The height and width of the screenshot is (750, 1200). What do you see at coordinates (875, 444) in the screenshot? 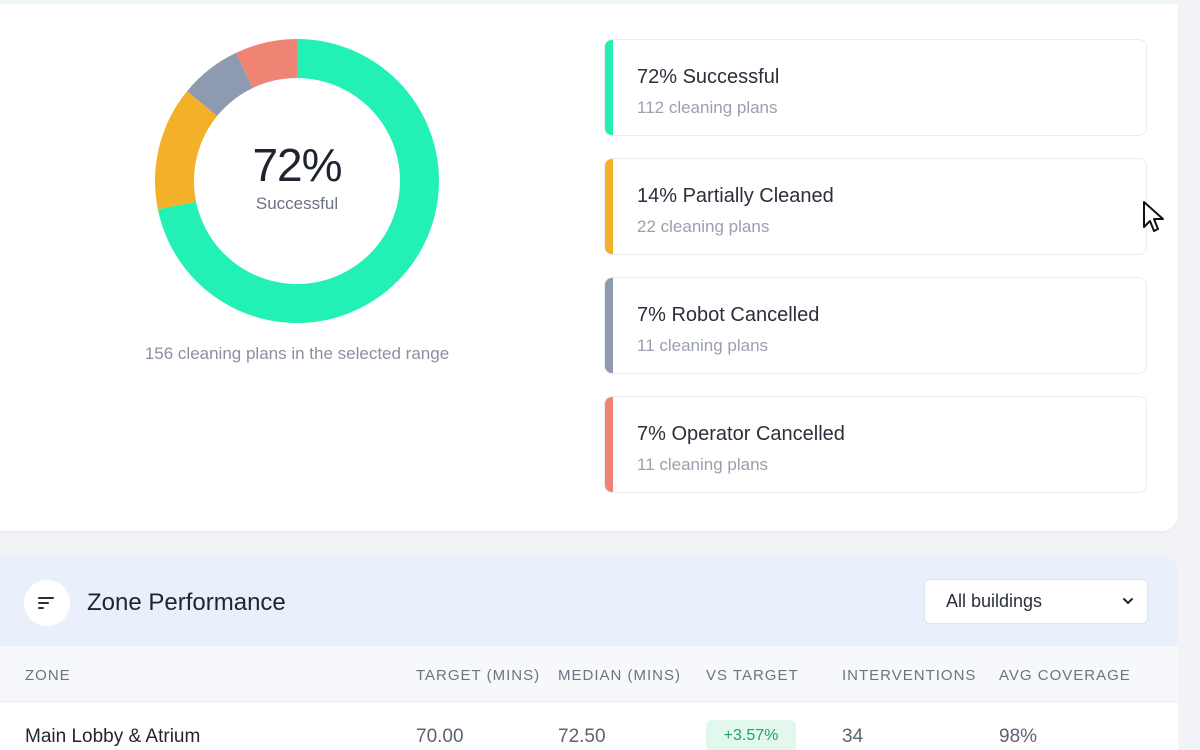
I see `legend-item-operator-cancelled: 7% Operator Cancelled 11 cleaning plans` at bounding box center [875, 444].